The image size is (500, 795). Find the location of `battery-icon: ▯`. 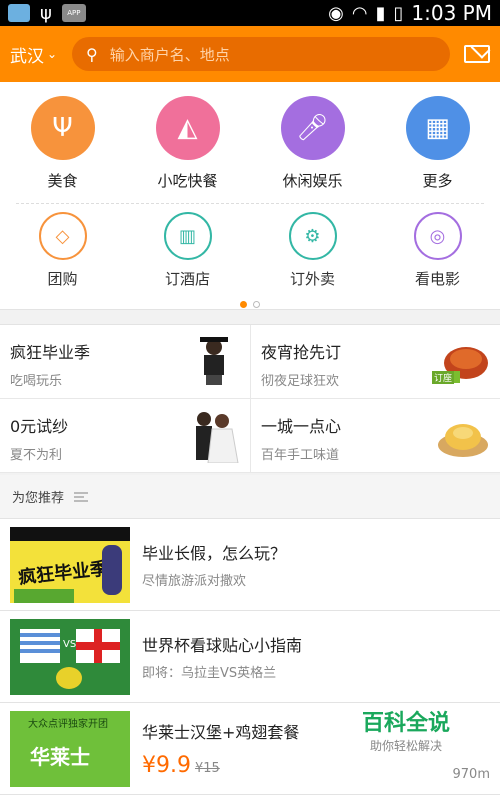

battery-icon: ▯ is located at coordinates (398, 13).